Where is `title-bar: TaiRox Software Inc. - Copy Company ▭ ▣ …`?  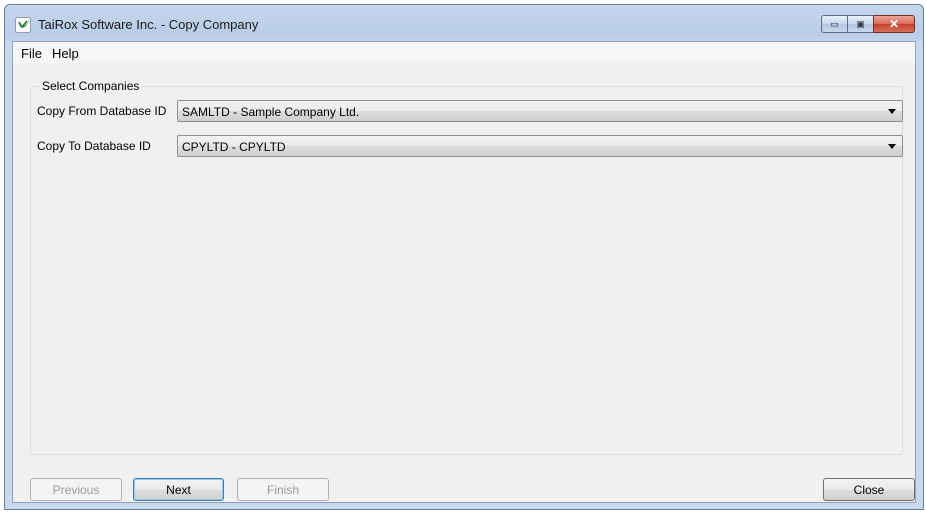 title-bar: TaiRox Software Inc. - Copy Company ▭ ▣ … is located at coordinates (464, 23).